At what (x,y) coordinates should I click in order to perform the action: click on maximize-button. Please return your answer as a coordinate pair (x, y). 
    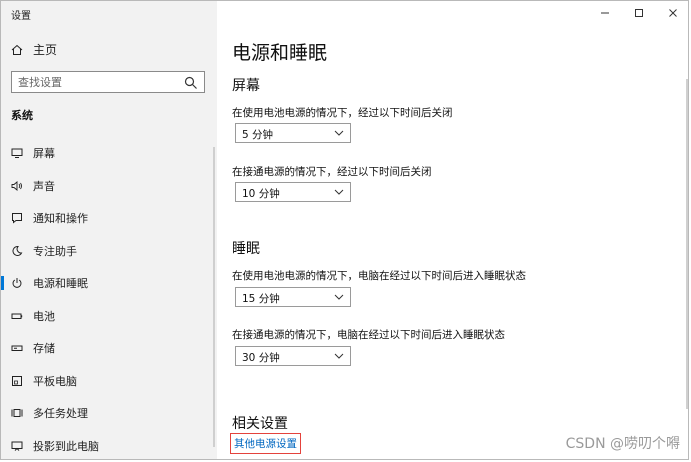
    Looking at the image, I should click on (639, 13).